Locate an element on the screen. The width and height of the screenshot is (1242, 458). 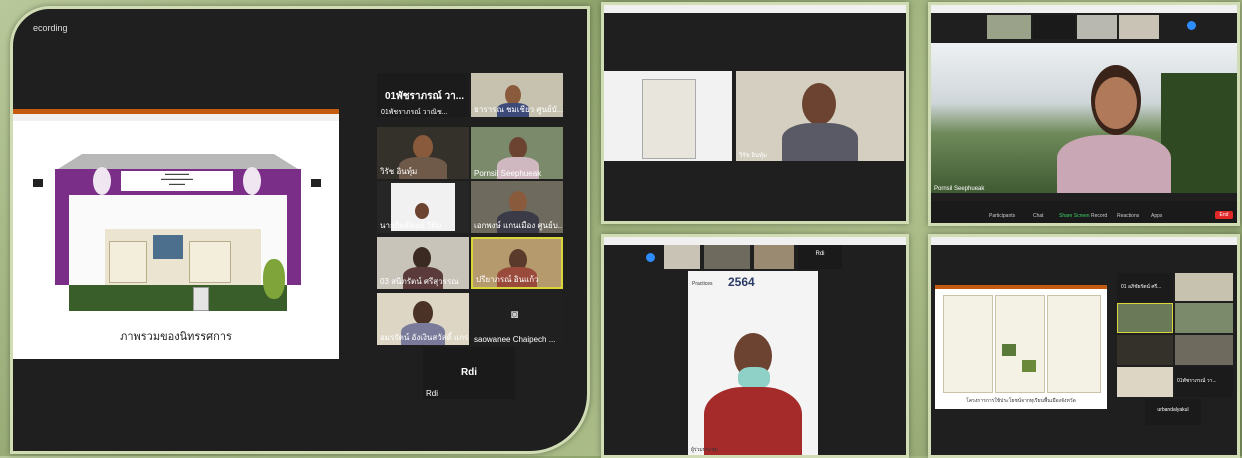
zoom-window-2: วิรัช อินทุ์ม is located at coordinates (755, 113).